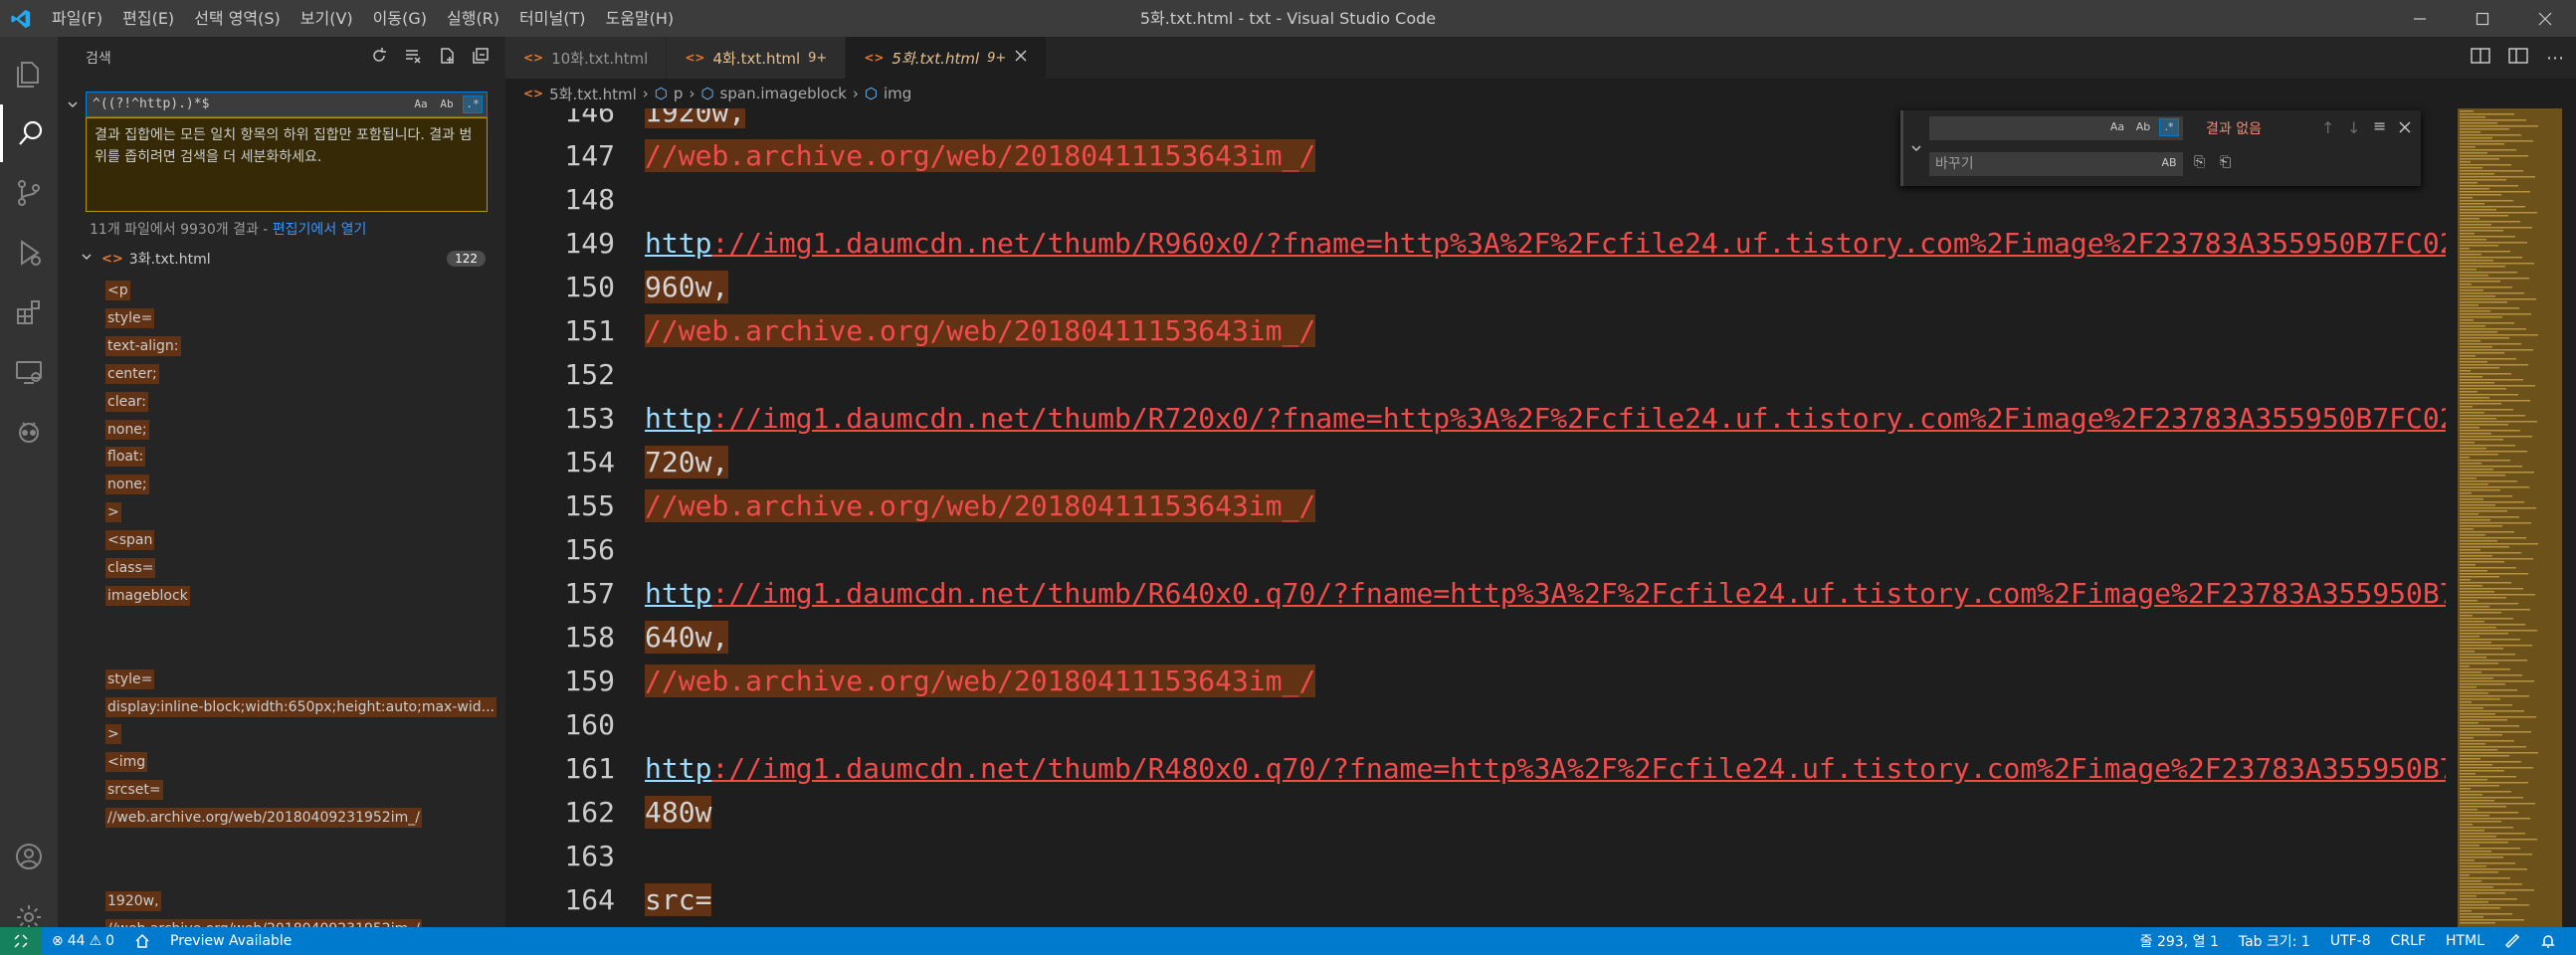  Describe the element at coordinates (2405, 127) in the screenshot. I see `close-find-icon` at that location.